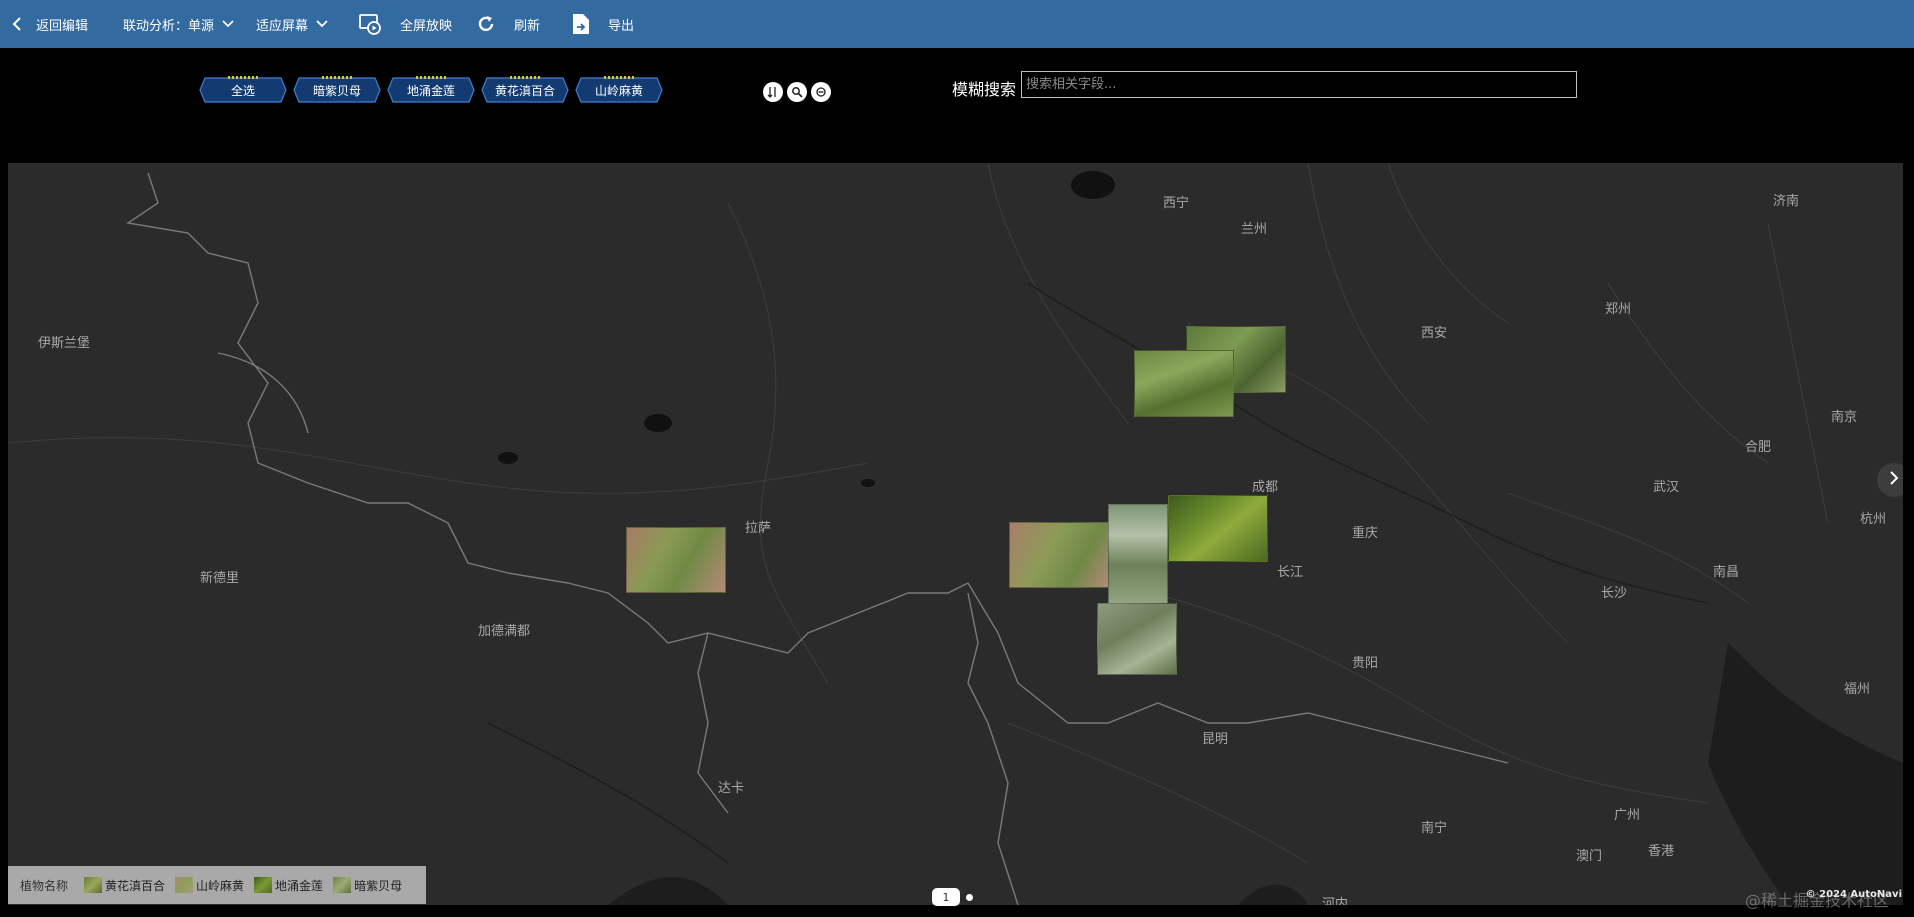 Image resolution: width=1914 pixels, height=917 pixels. Describe the element at coordinates (1844, 417) in the screenshot. I see `city-label: 南京` at that location.